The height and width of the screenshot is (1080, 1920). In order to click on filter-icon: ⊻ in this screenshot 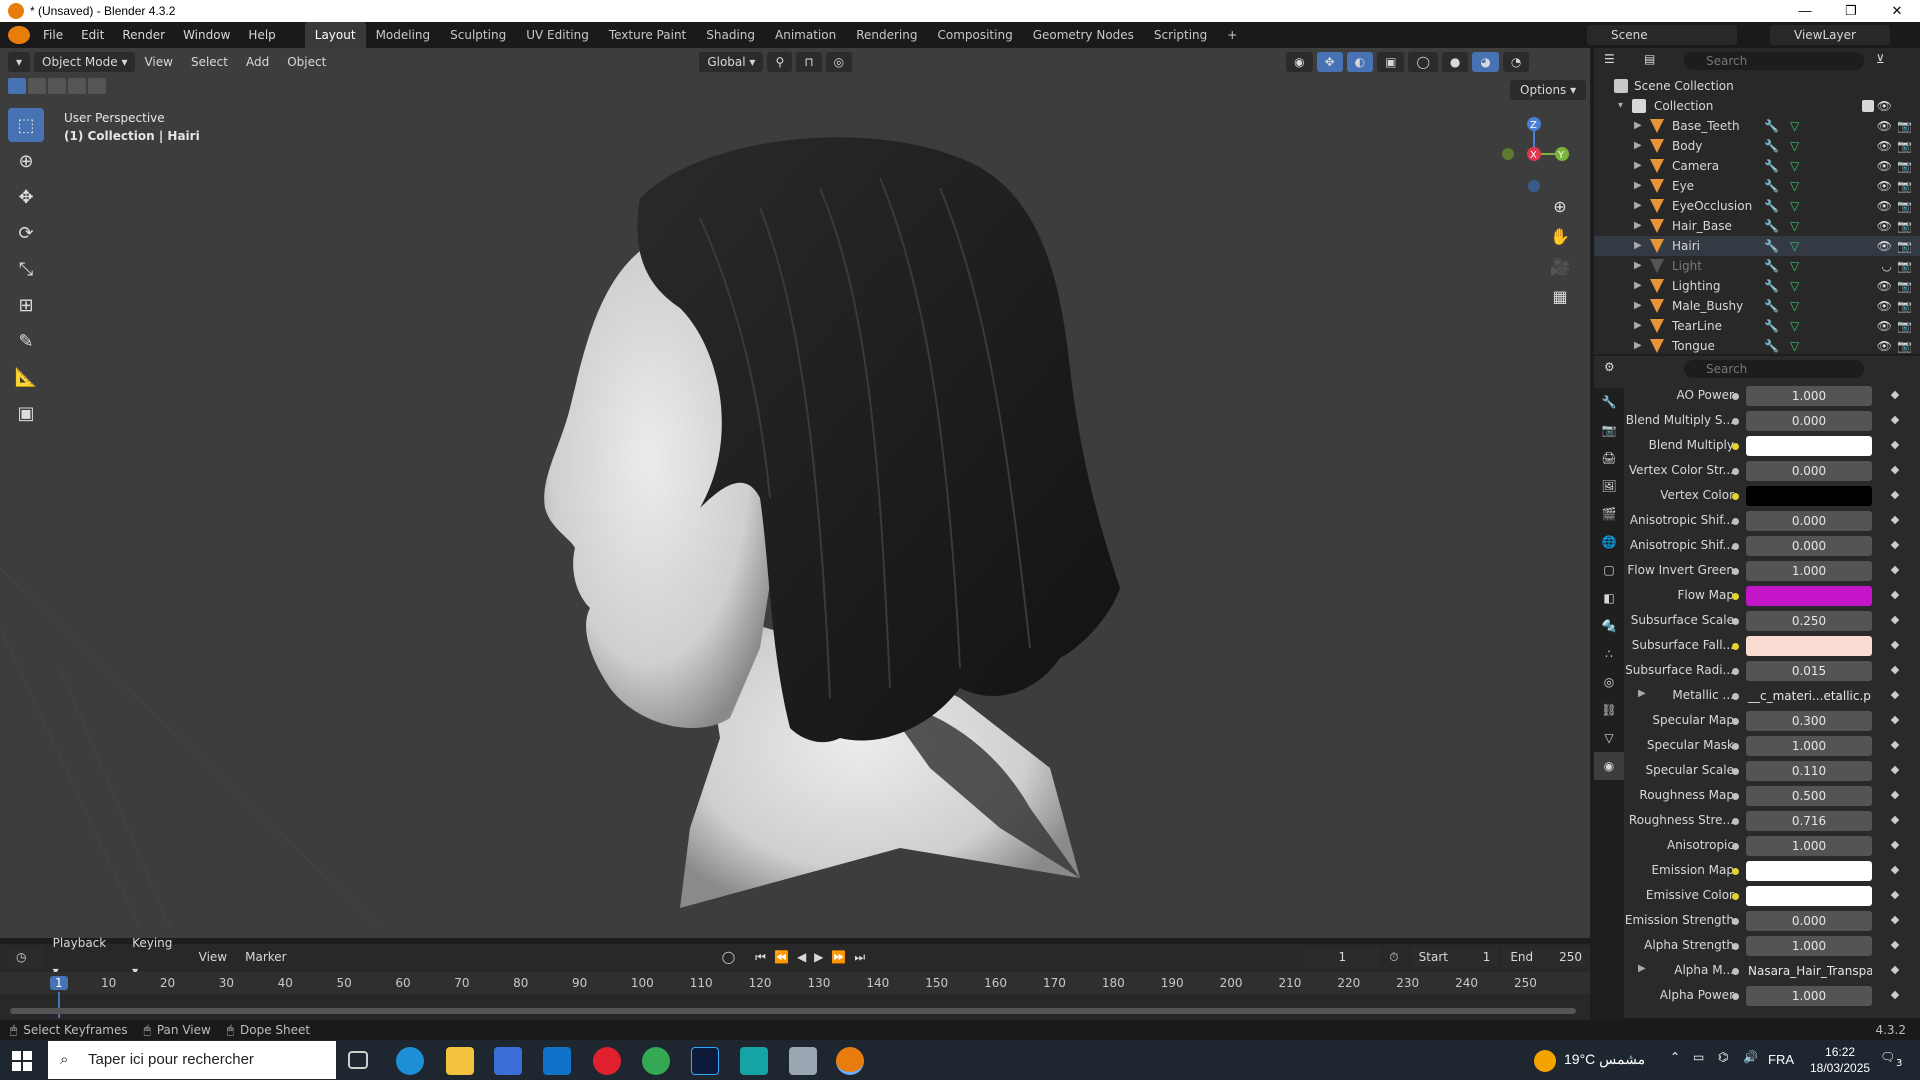, I will do `click(1880, 59)`.